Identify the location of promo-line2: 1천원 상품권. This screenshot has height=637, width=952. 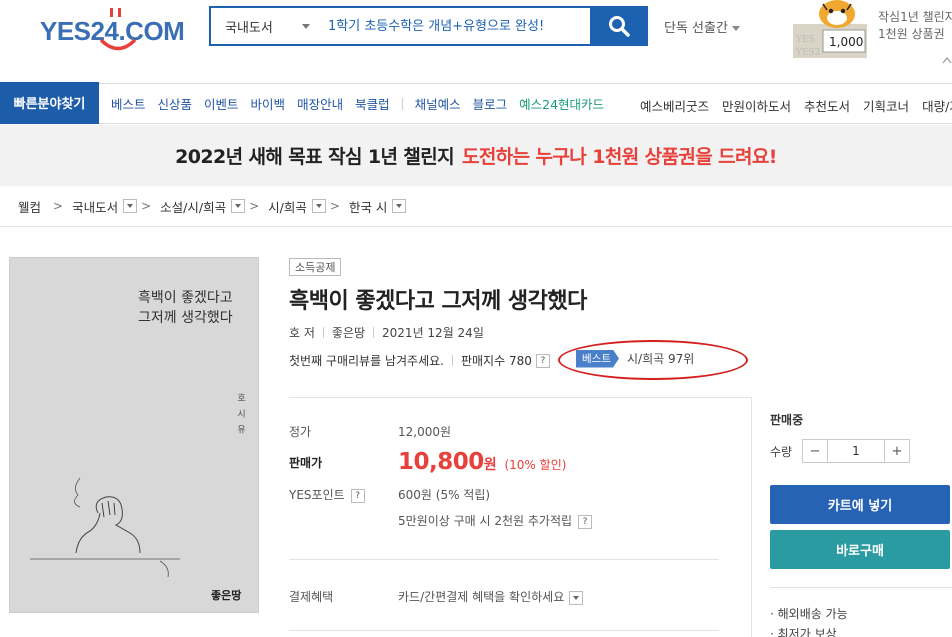
(911, 34).